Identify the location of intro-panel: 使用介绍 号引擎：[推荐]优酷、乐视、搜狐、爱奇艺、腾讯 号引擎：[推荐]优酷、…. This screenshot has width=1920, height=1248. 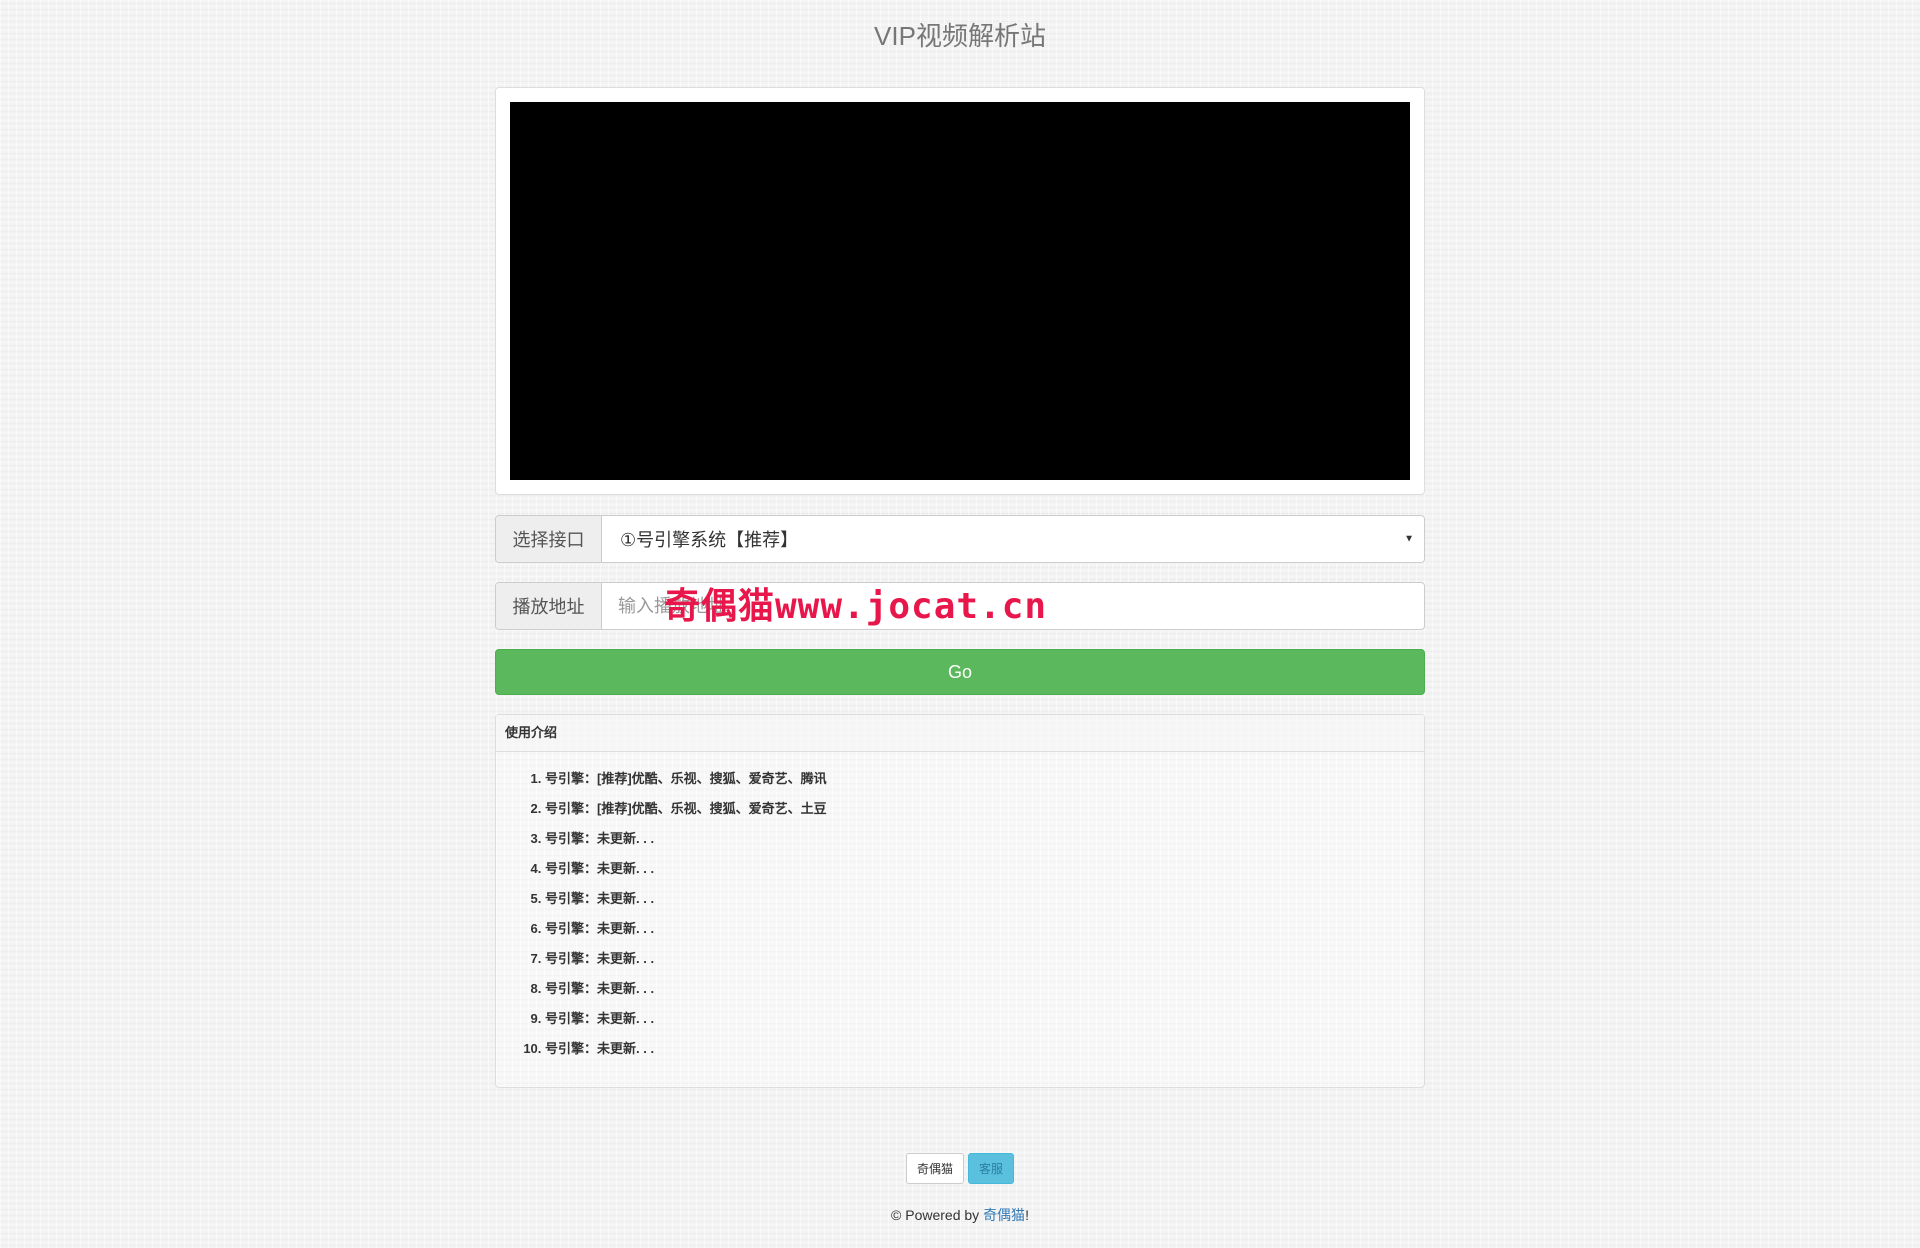
(960, 901).